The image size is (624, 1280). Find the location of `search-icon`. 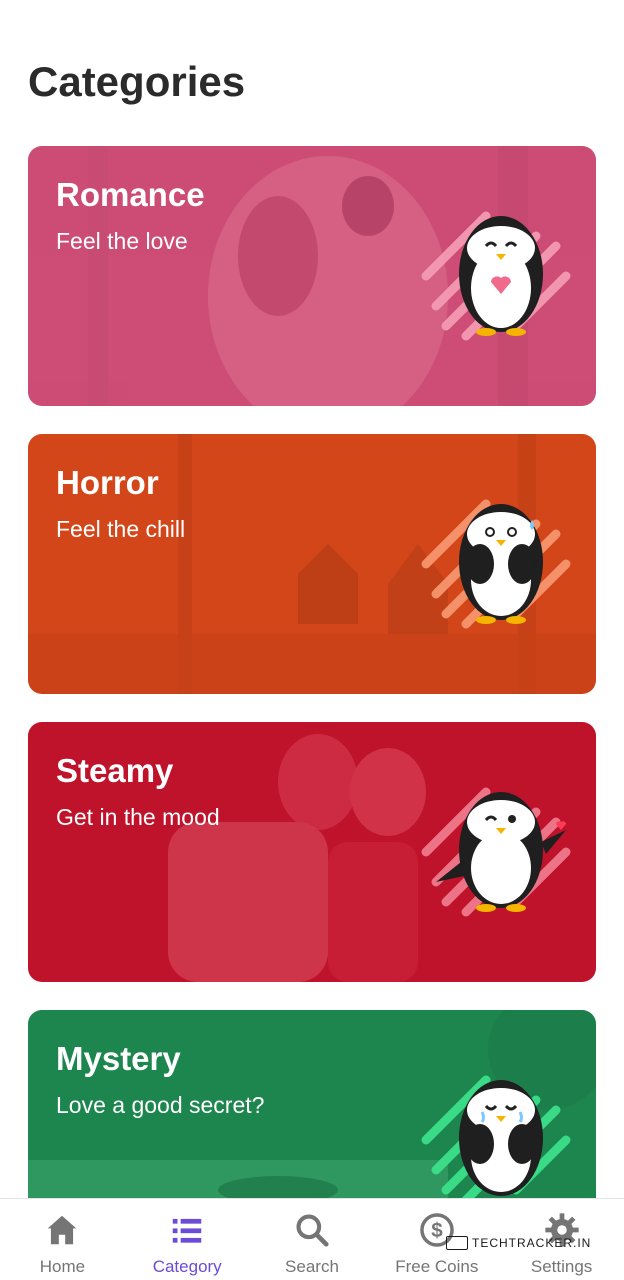

search-icon is located at coordinates (312, 1230).